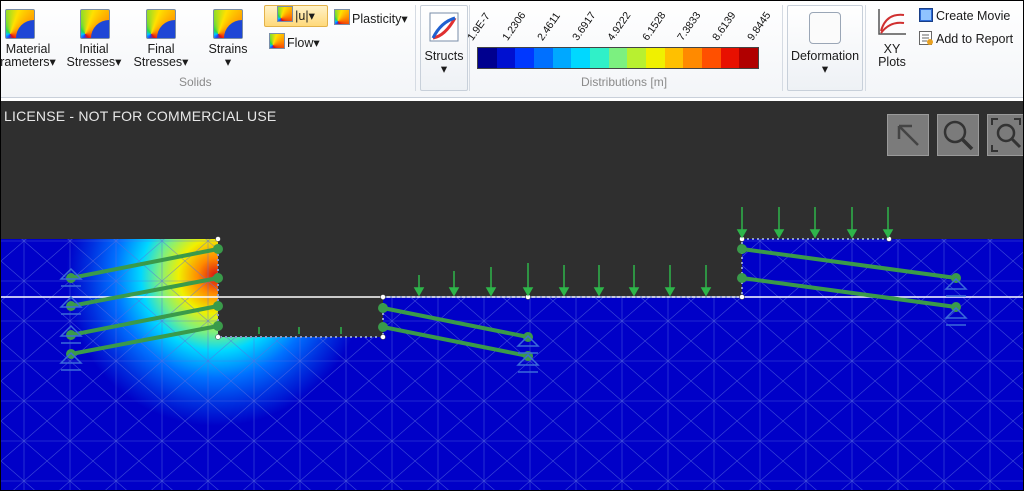 The height and width of the screenshot is (491, 1024). What do you see at coordinates (892, 55) in the screenshot?
I see `xy-plots-label: XY Plots` at bounding box center [892, 55].